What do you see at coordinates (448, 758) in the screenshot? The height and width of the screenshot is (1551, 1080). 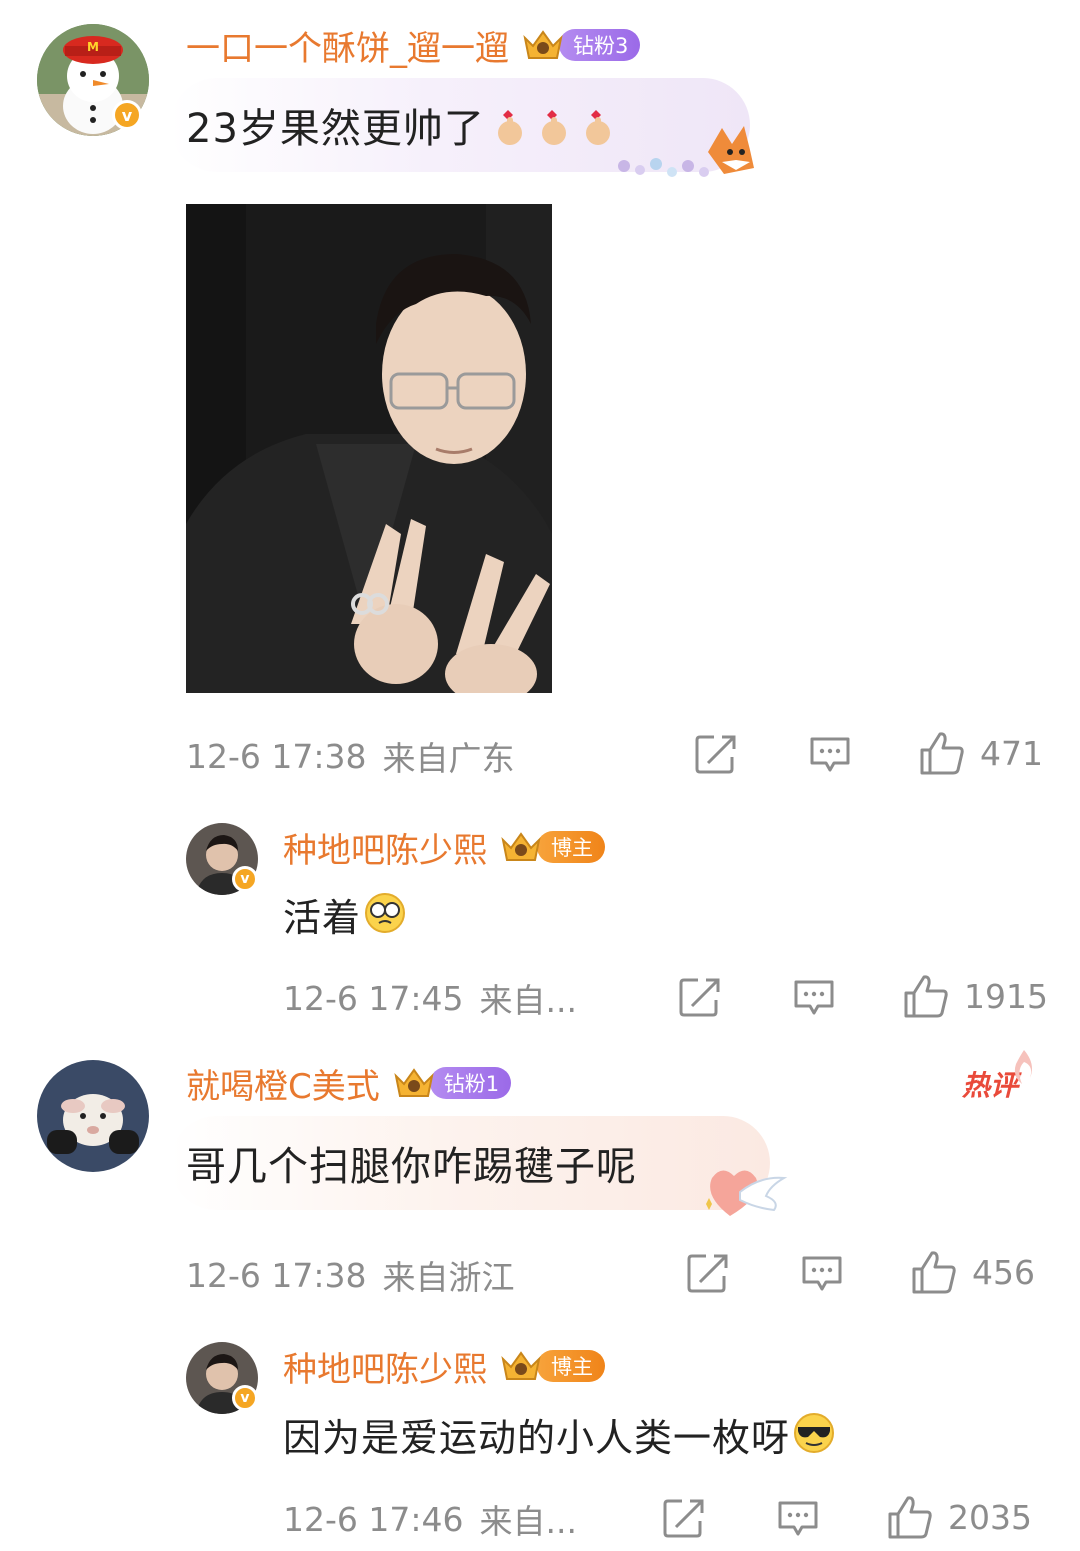 I see `comment-location: 来自广东` at bounding box center [448, 758].